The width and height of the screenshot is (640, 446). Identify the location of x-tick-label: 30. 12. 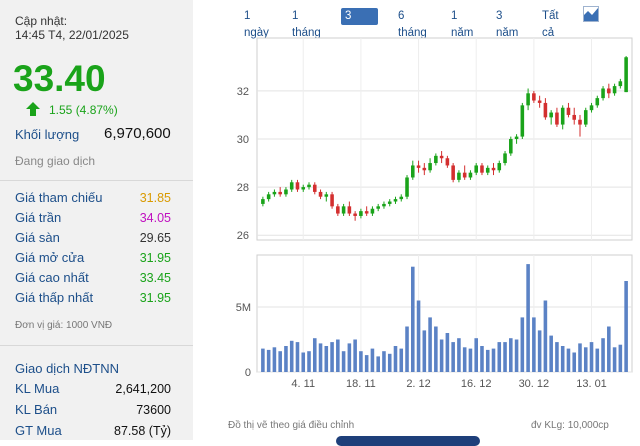
(534, 384).